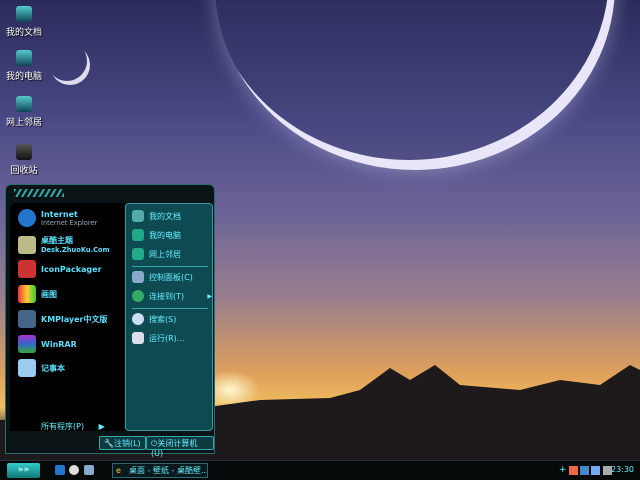 The height and width of the screenshot is (480, 640). I want to click on zhuoku-icon, so click(27, 244).